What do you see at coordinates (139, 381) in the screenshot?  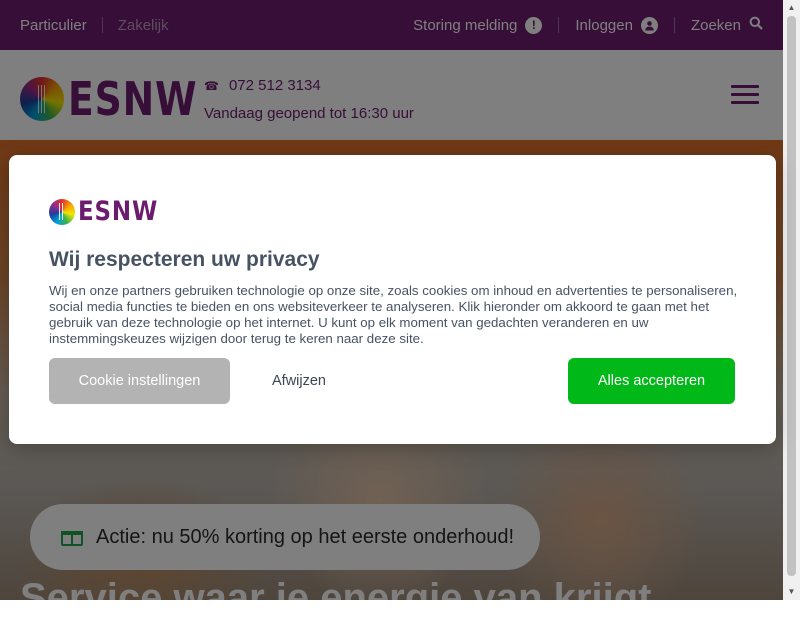 I see `cookie-settings-button: Cookie instellingen` at bounding box center [139, 381].